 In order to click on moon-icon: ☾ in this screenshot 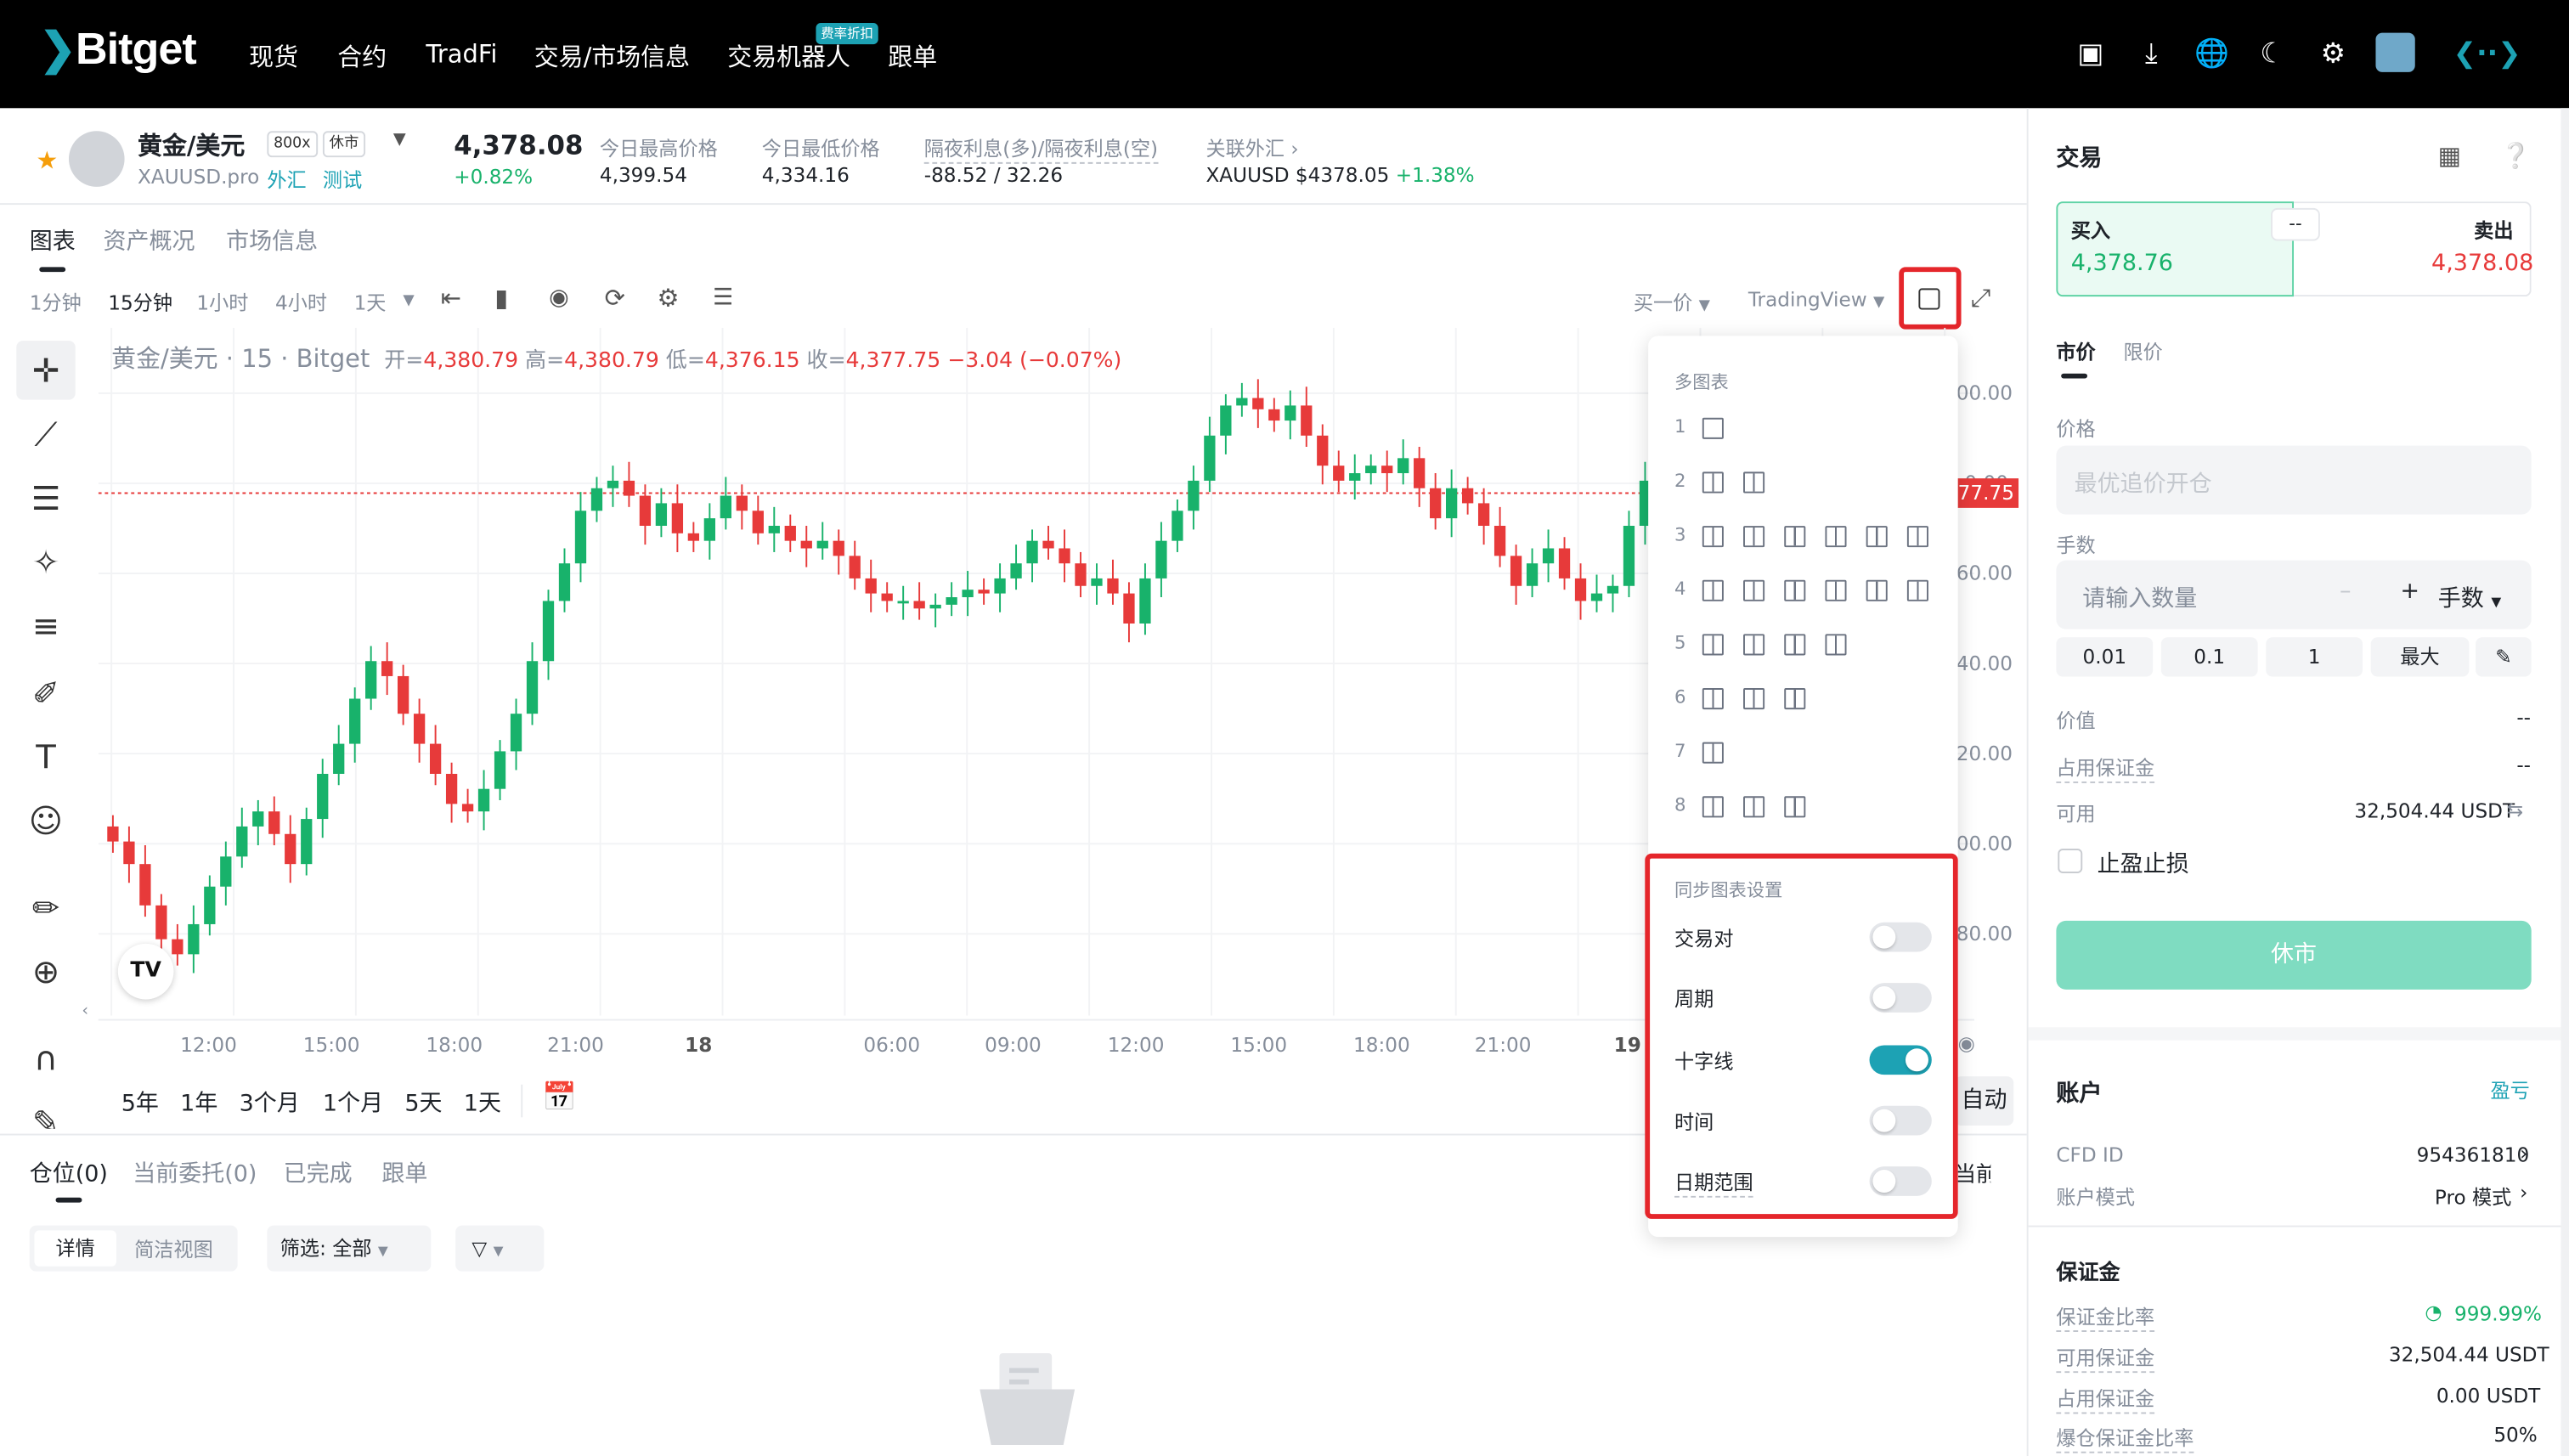, I will do `click(2273, 53)`.